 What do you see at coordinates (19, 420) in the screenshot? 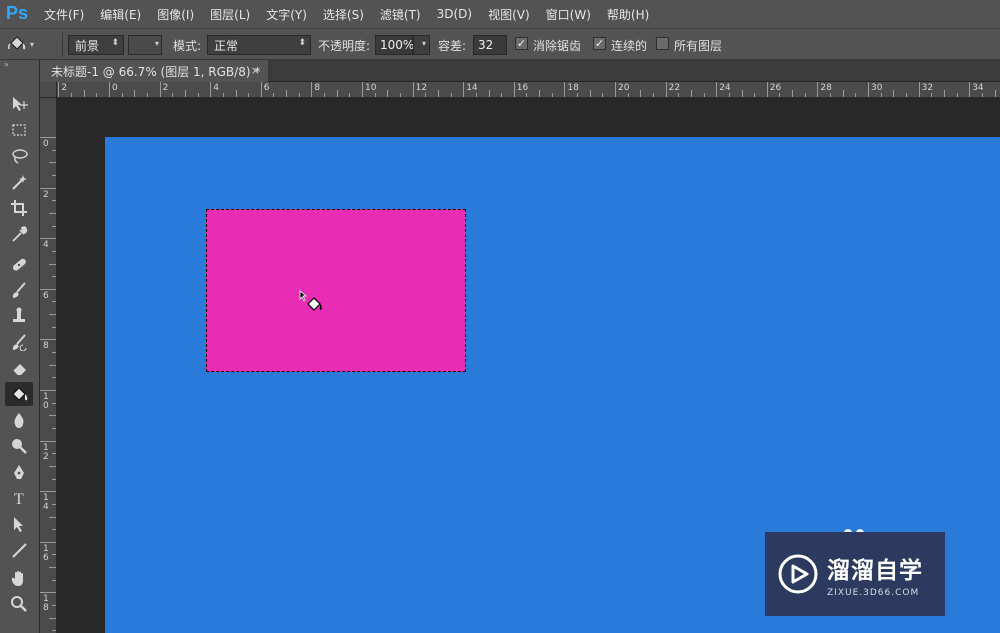
I see `blur-tool` at bounding box center [19, 420].